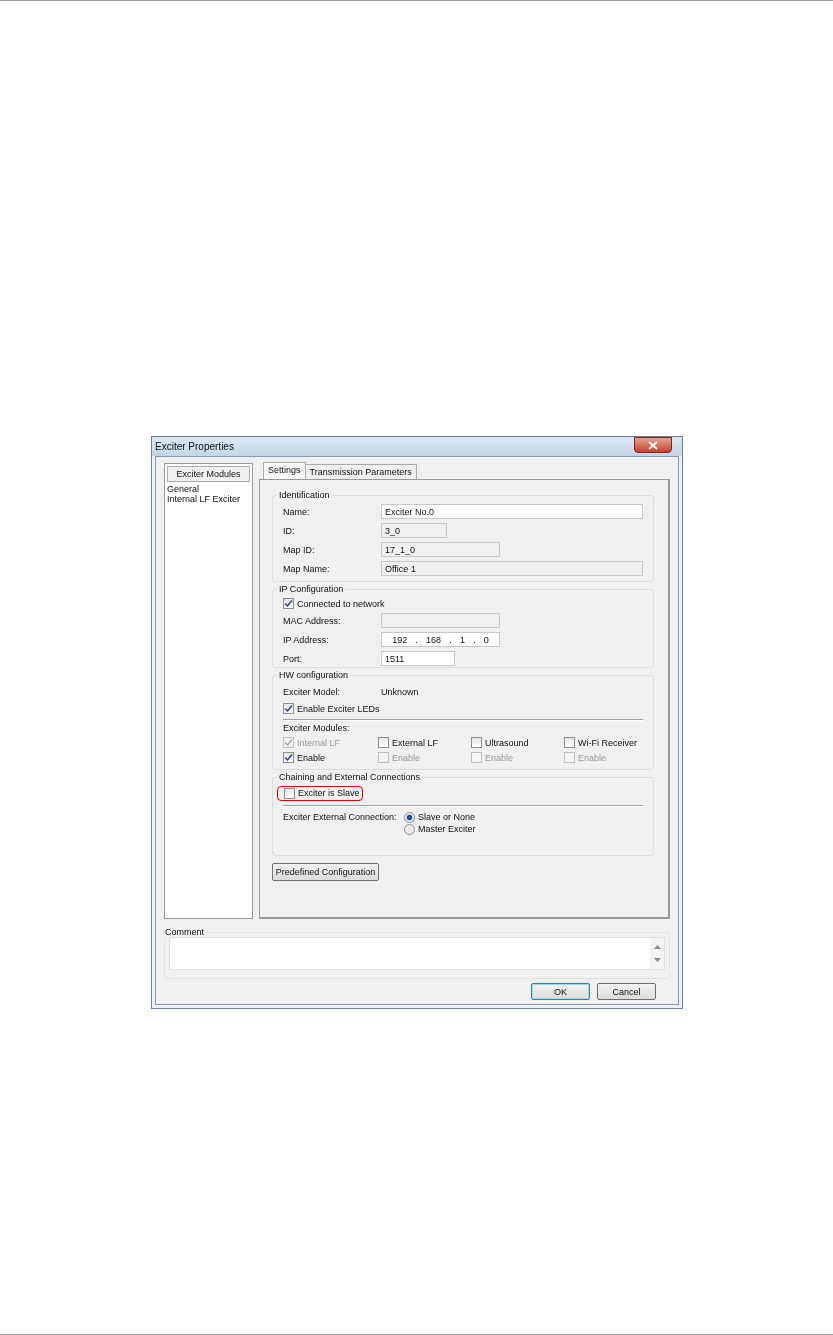 This screenshot has height=1335, width=833. I want to click on model-value: Unknown, so click(400, 691).